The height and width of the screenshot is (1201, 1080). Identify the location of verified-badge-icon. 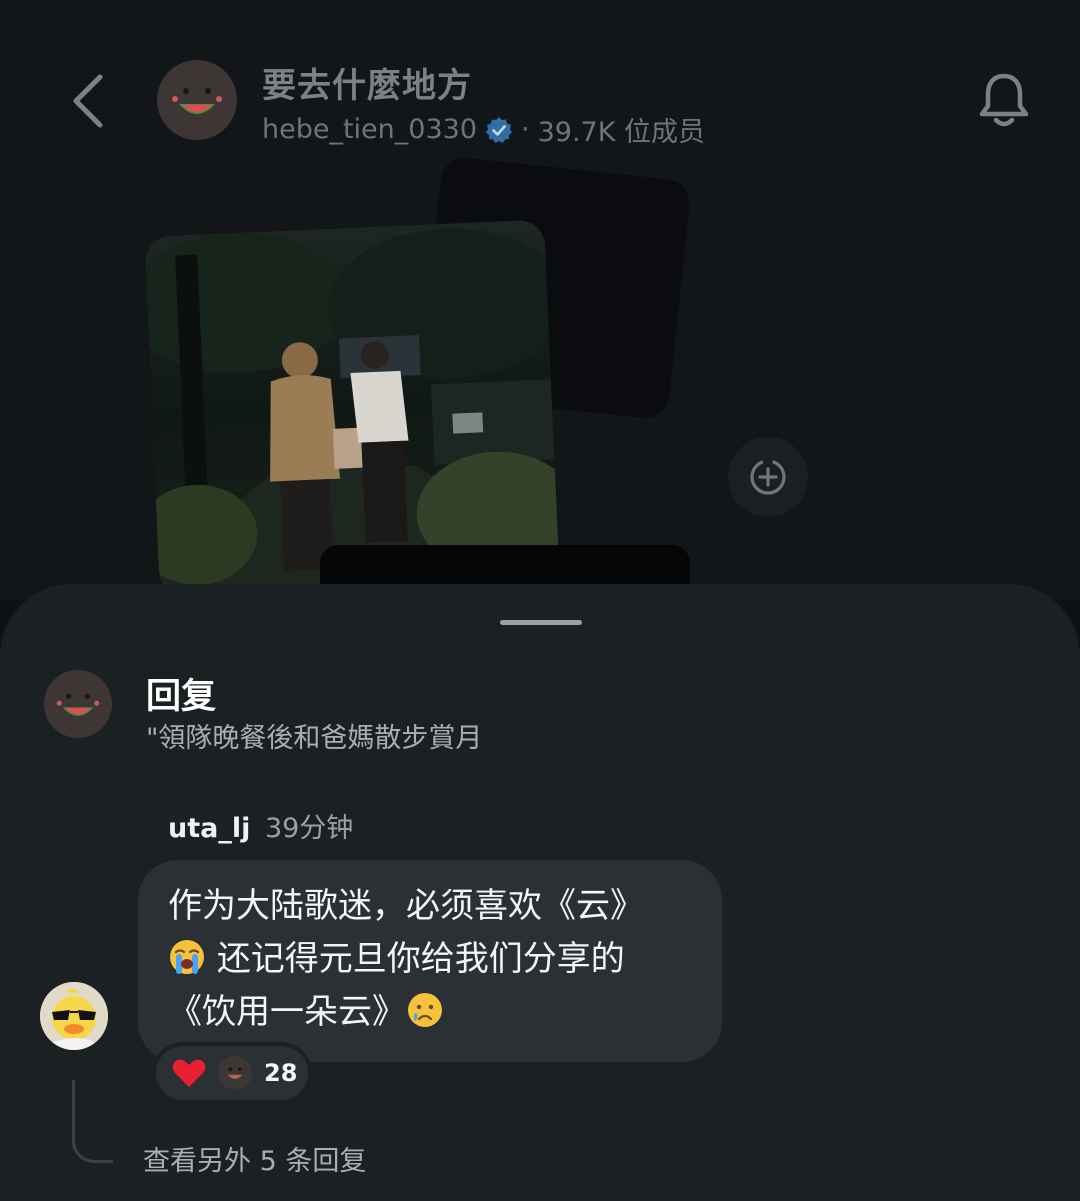
(499, 129).